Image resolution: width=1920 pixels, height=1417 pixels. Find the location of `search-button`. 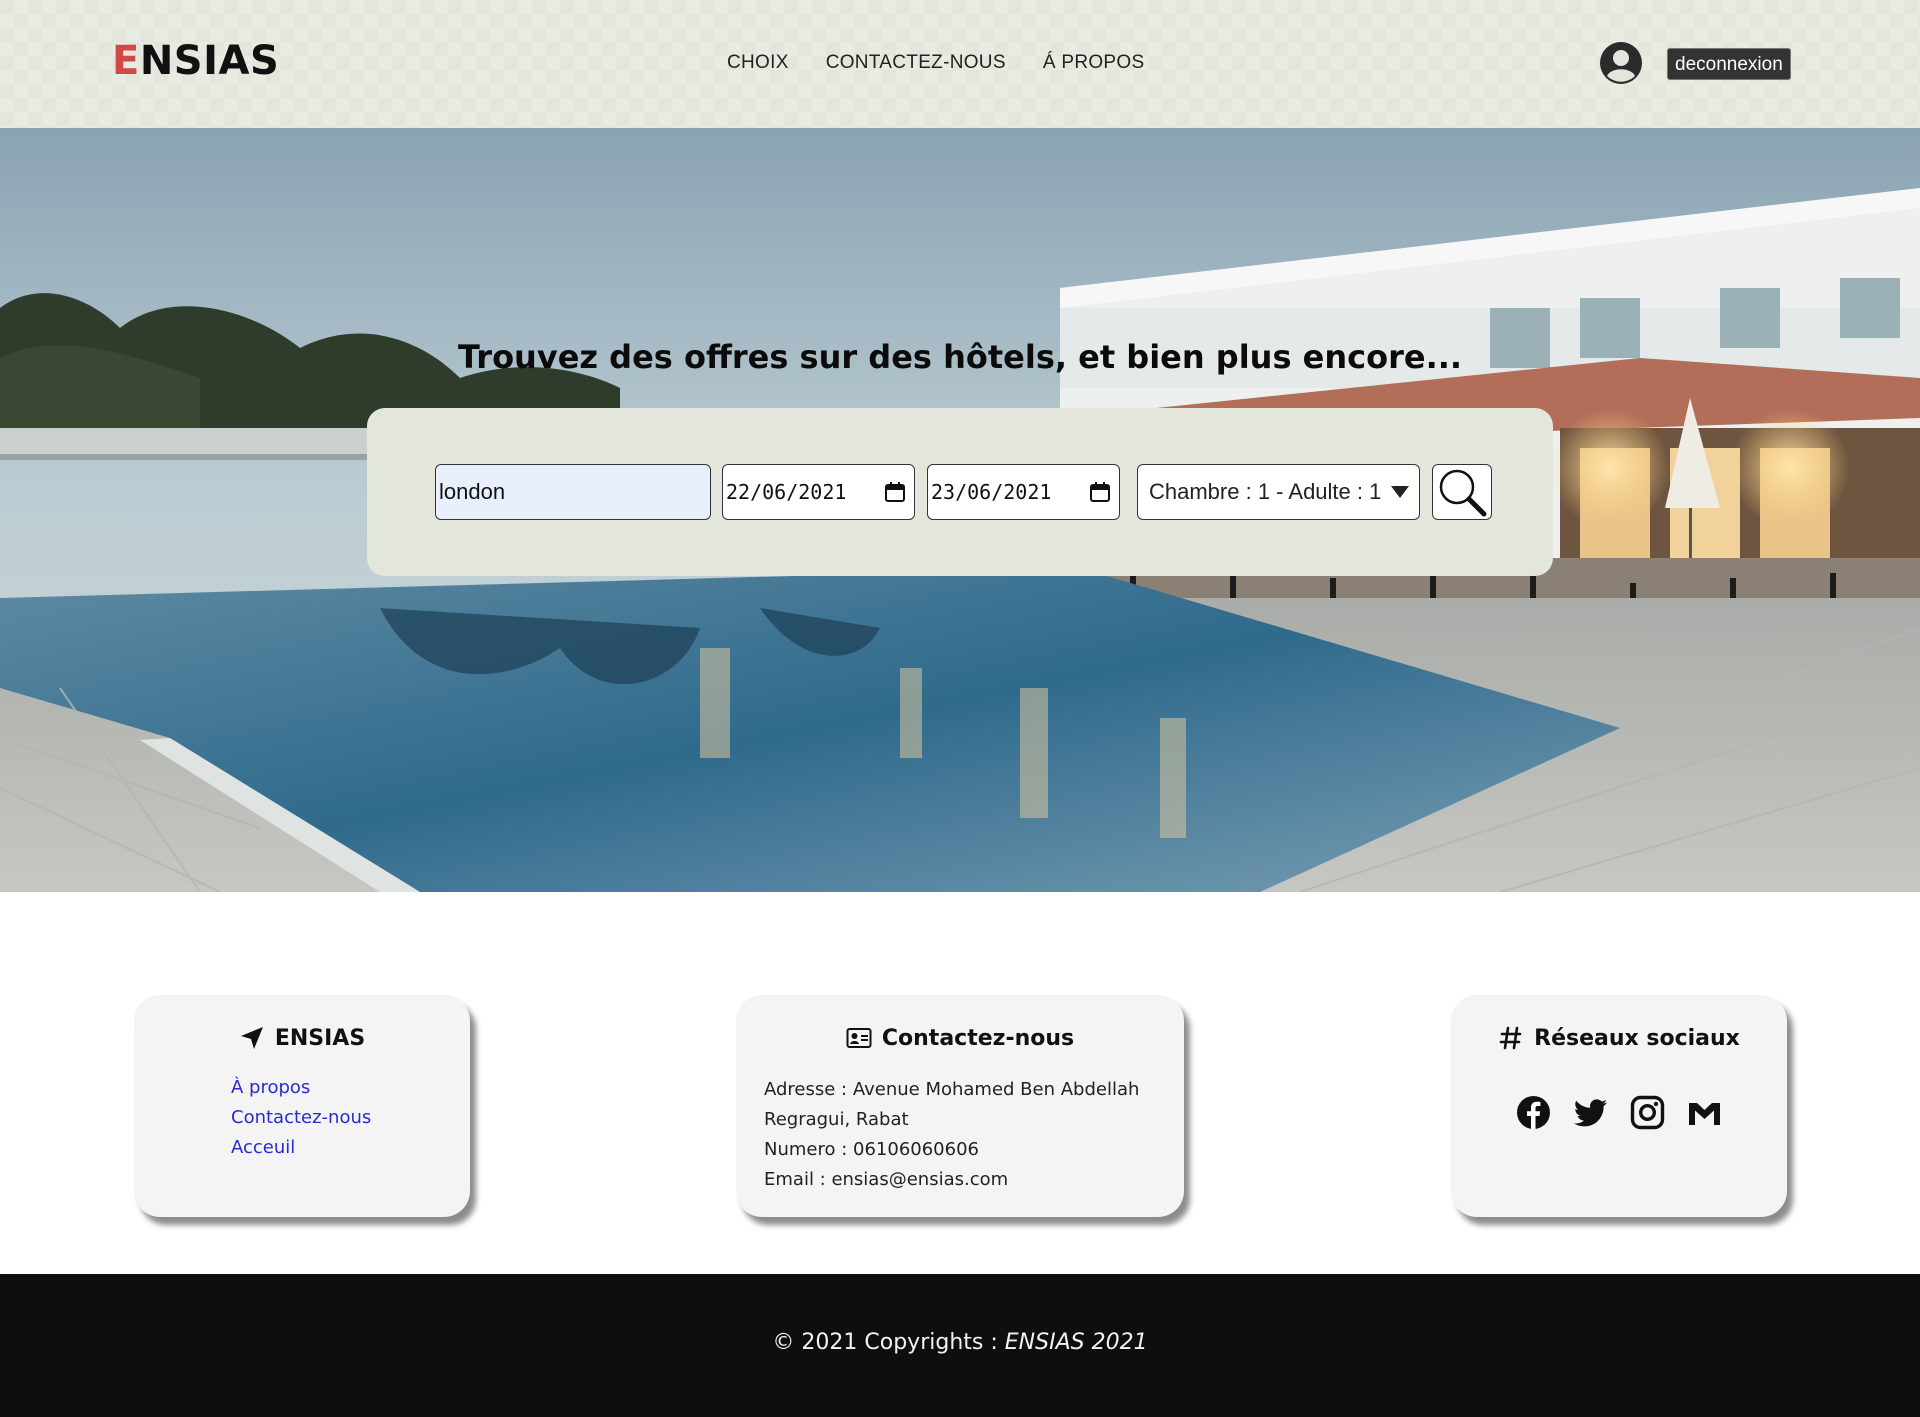

search-button is located at coordinates (1462, 492).